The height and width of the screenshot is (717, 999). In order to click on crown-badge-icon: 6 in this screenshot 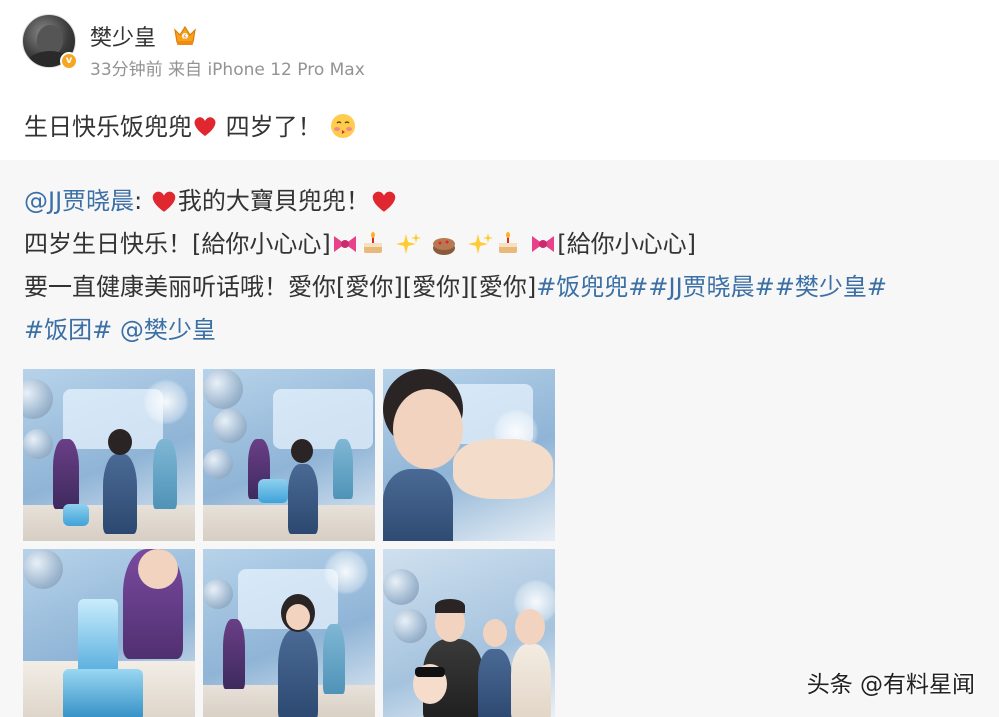, I will do `click(185, 35)`.